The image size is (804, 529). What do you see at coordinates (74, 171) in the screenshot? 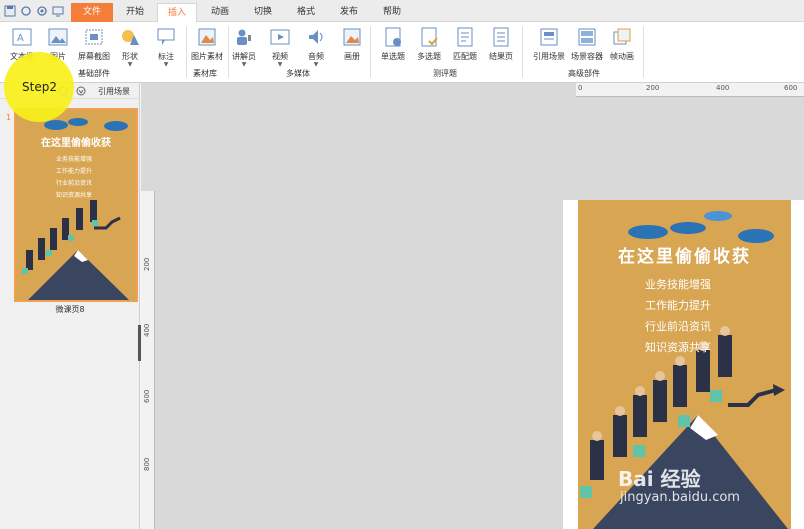
I see `thumbnail-item: 工作能力提升` at bounding box center [74, 171].